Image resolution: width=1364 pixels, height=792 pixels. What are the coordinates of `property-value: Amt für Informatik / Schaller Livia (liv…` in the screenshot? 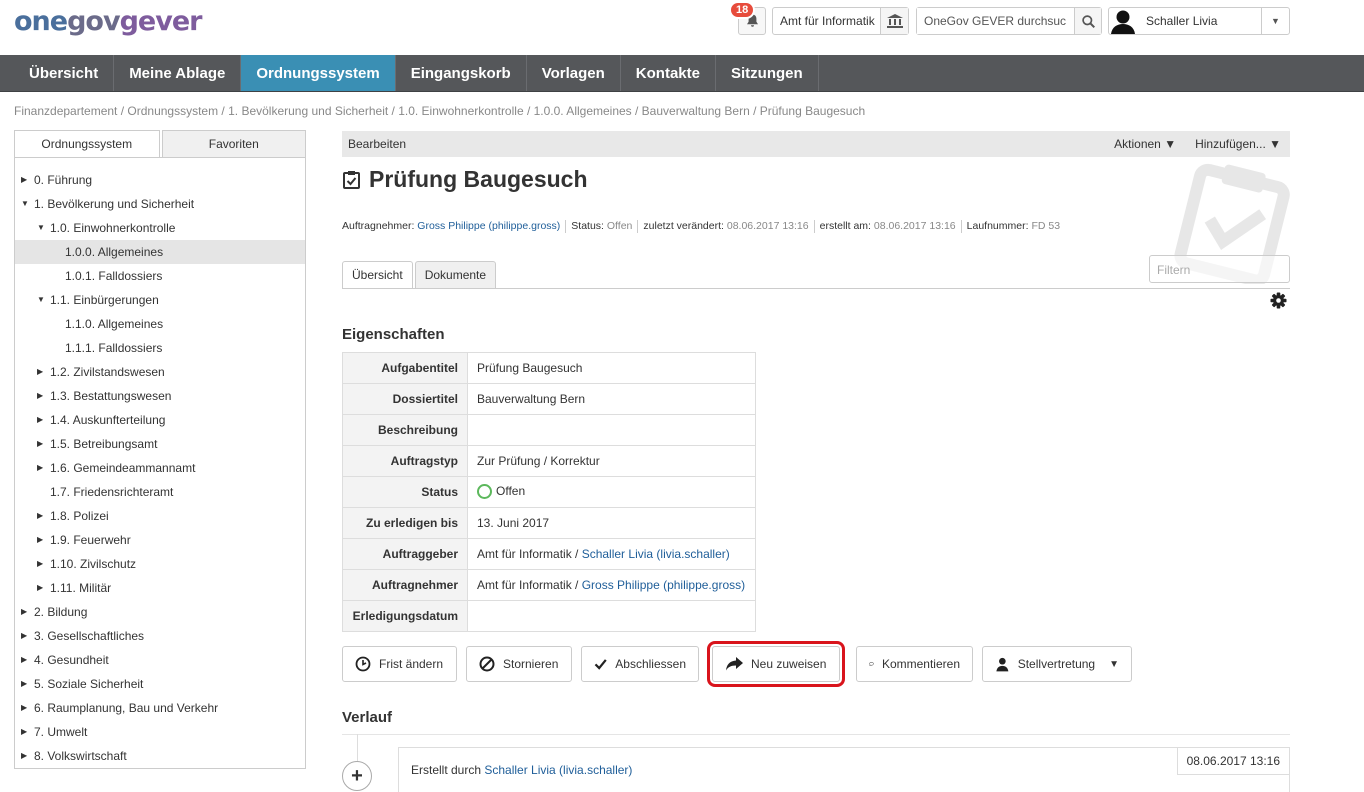 It's located at (611, 554).